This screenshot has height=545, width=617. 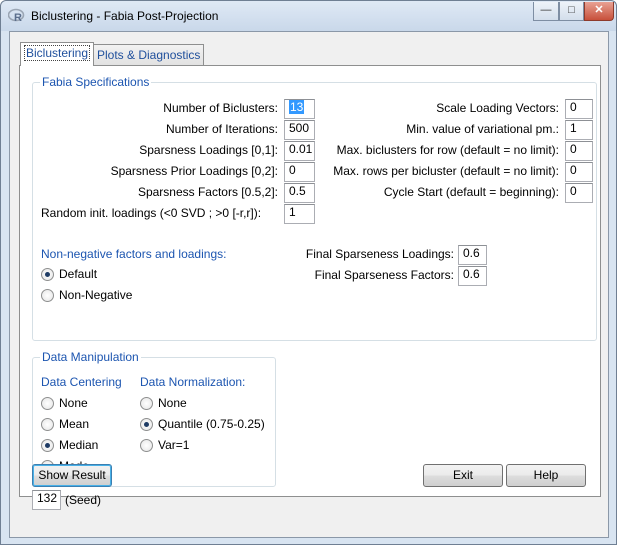 I want to click on show-result-button: Show Result, so click(x=72, y=475).